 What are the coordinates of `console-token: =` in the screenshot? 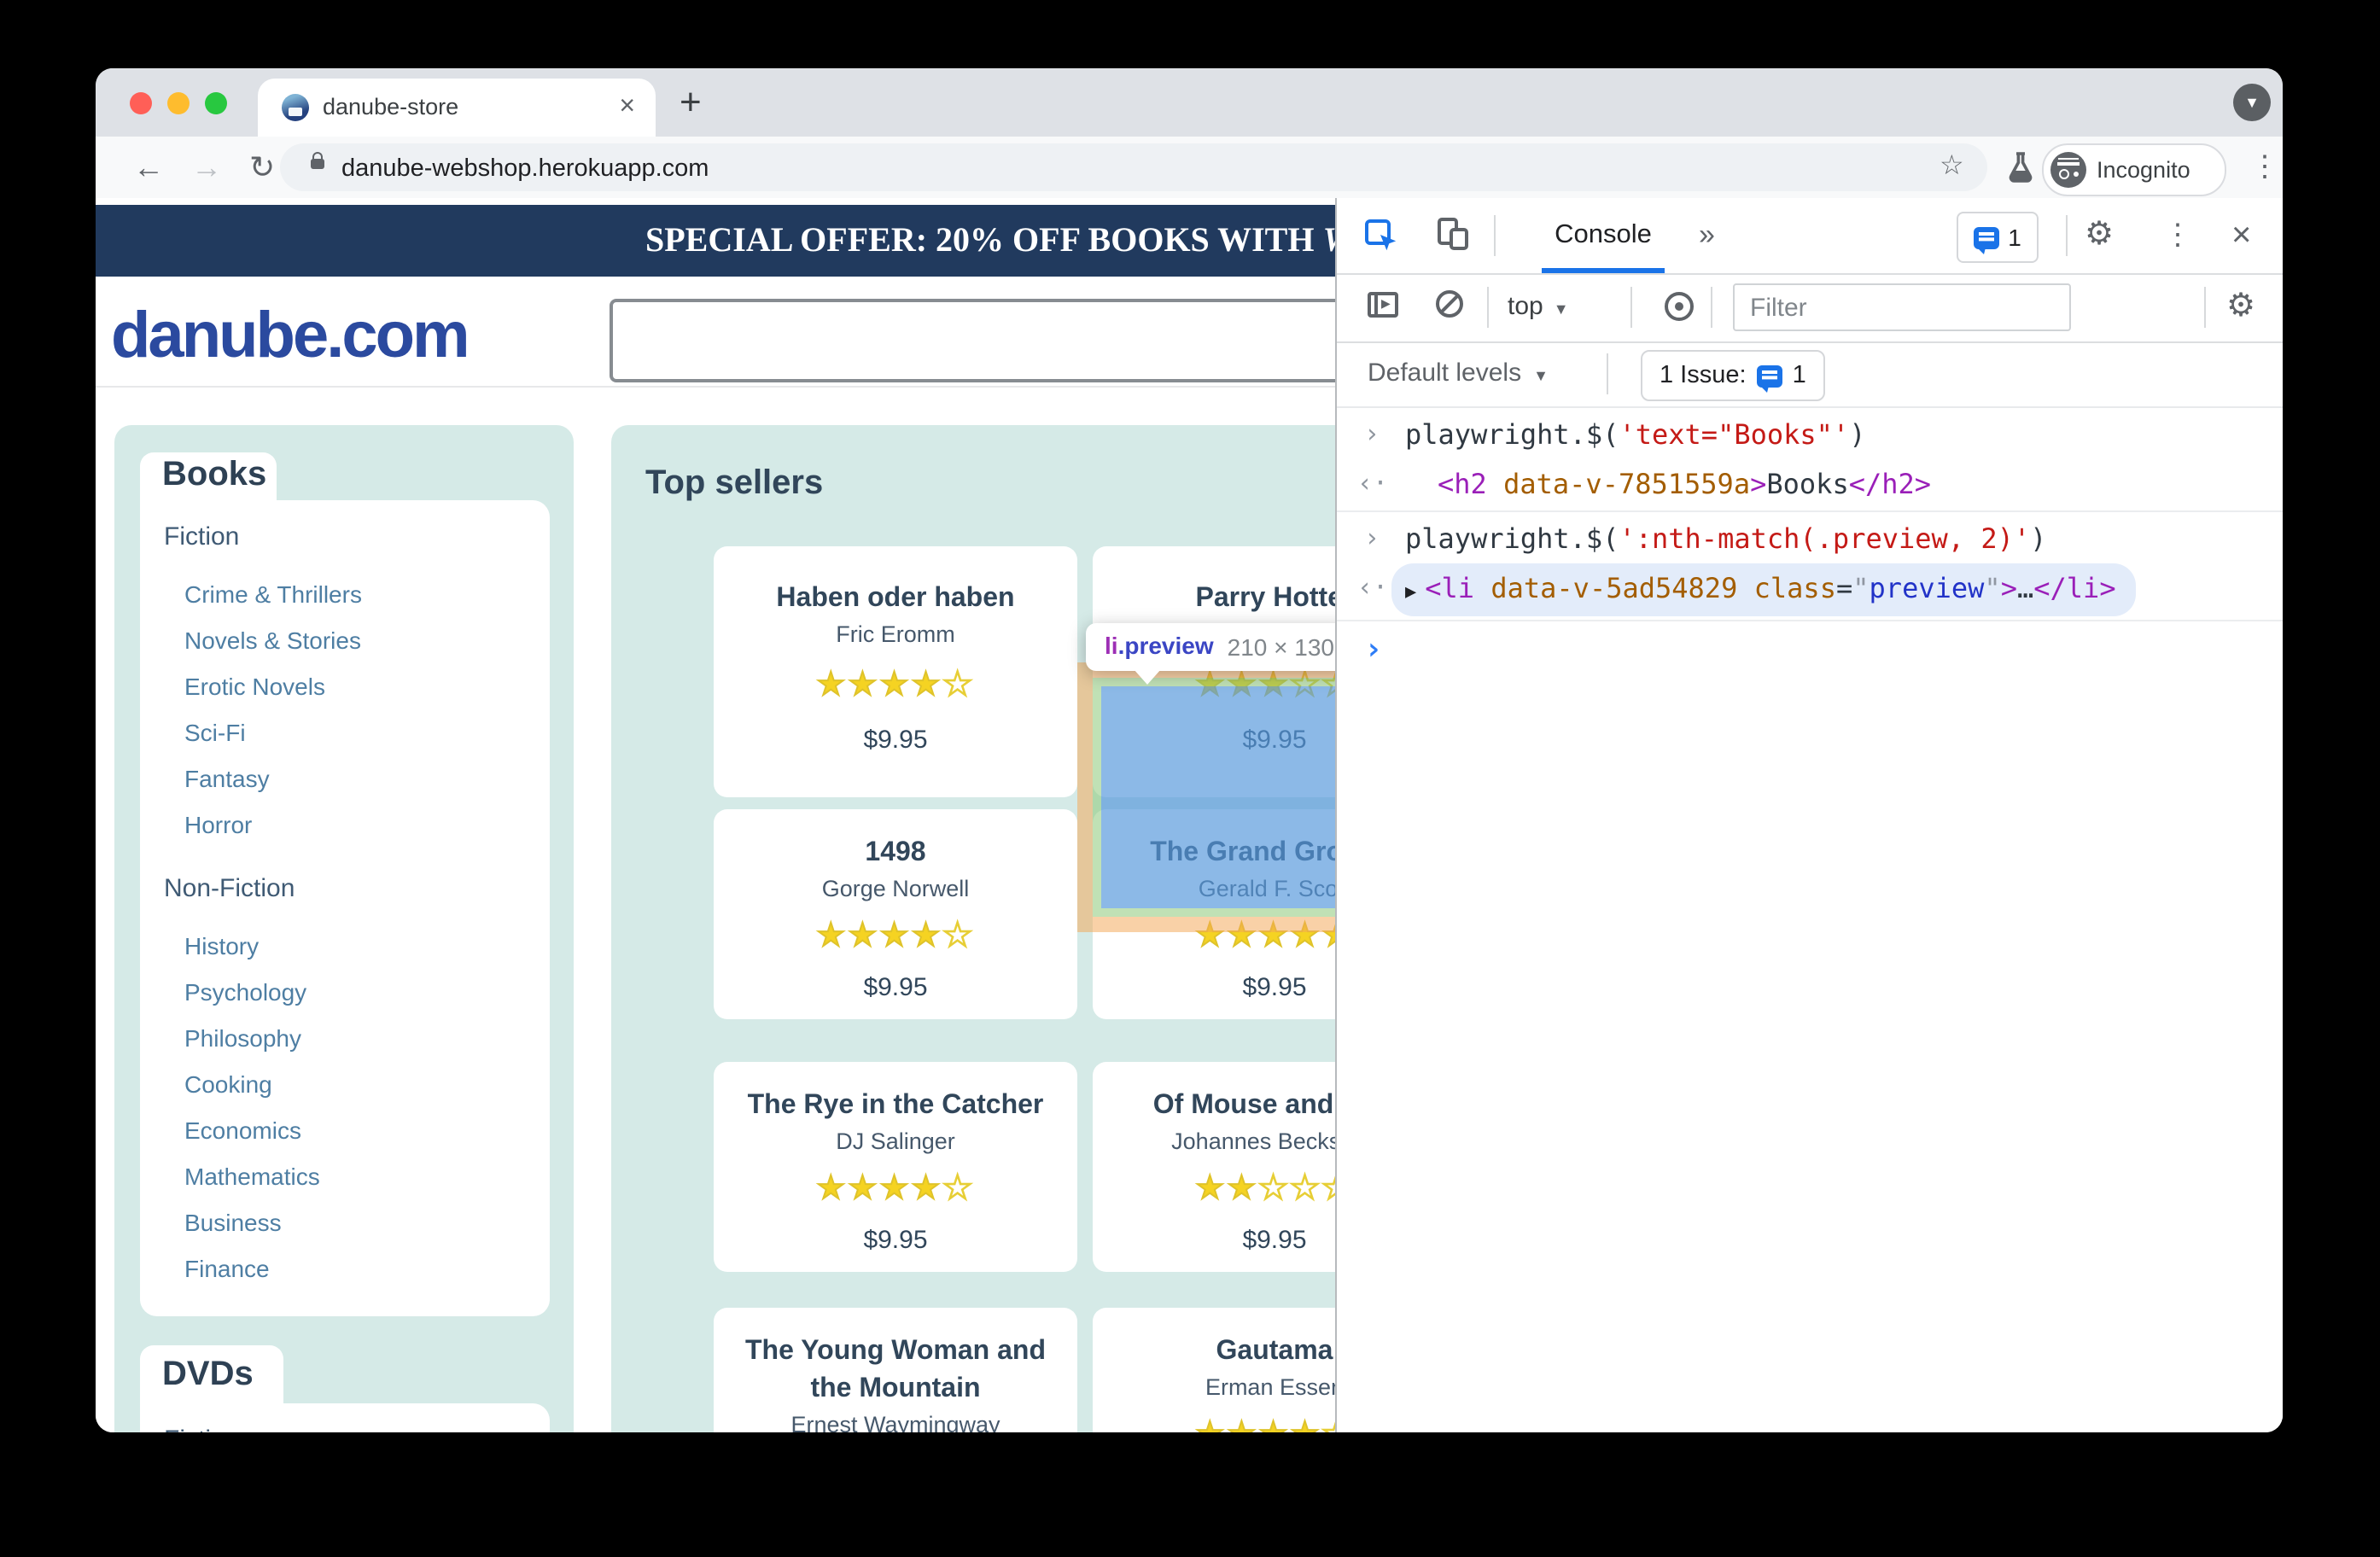 It's located at (1844, 588).